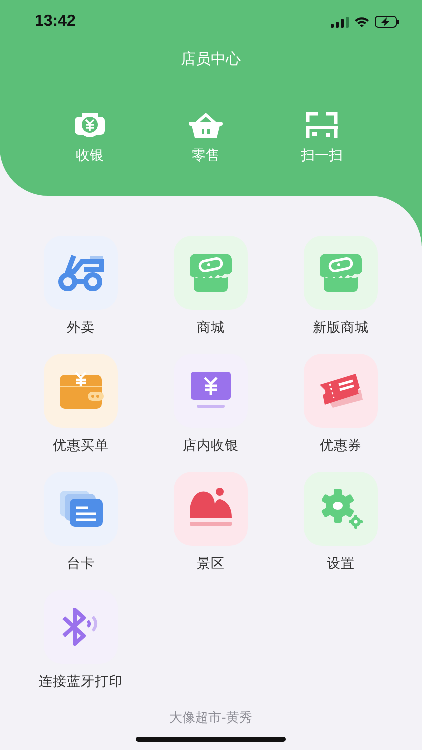 The width and height of the screenshot is (422, 750). I want to click on menu-item: 店内收银, so click(211, 404).